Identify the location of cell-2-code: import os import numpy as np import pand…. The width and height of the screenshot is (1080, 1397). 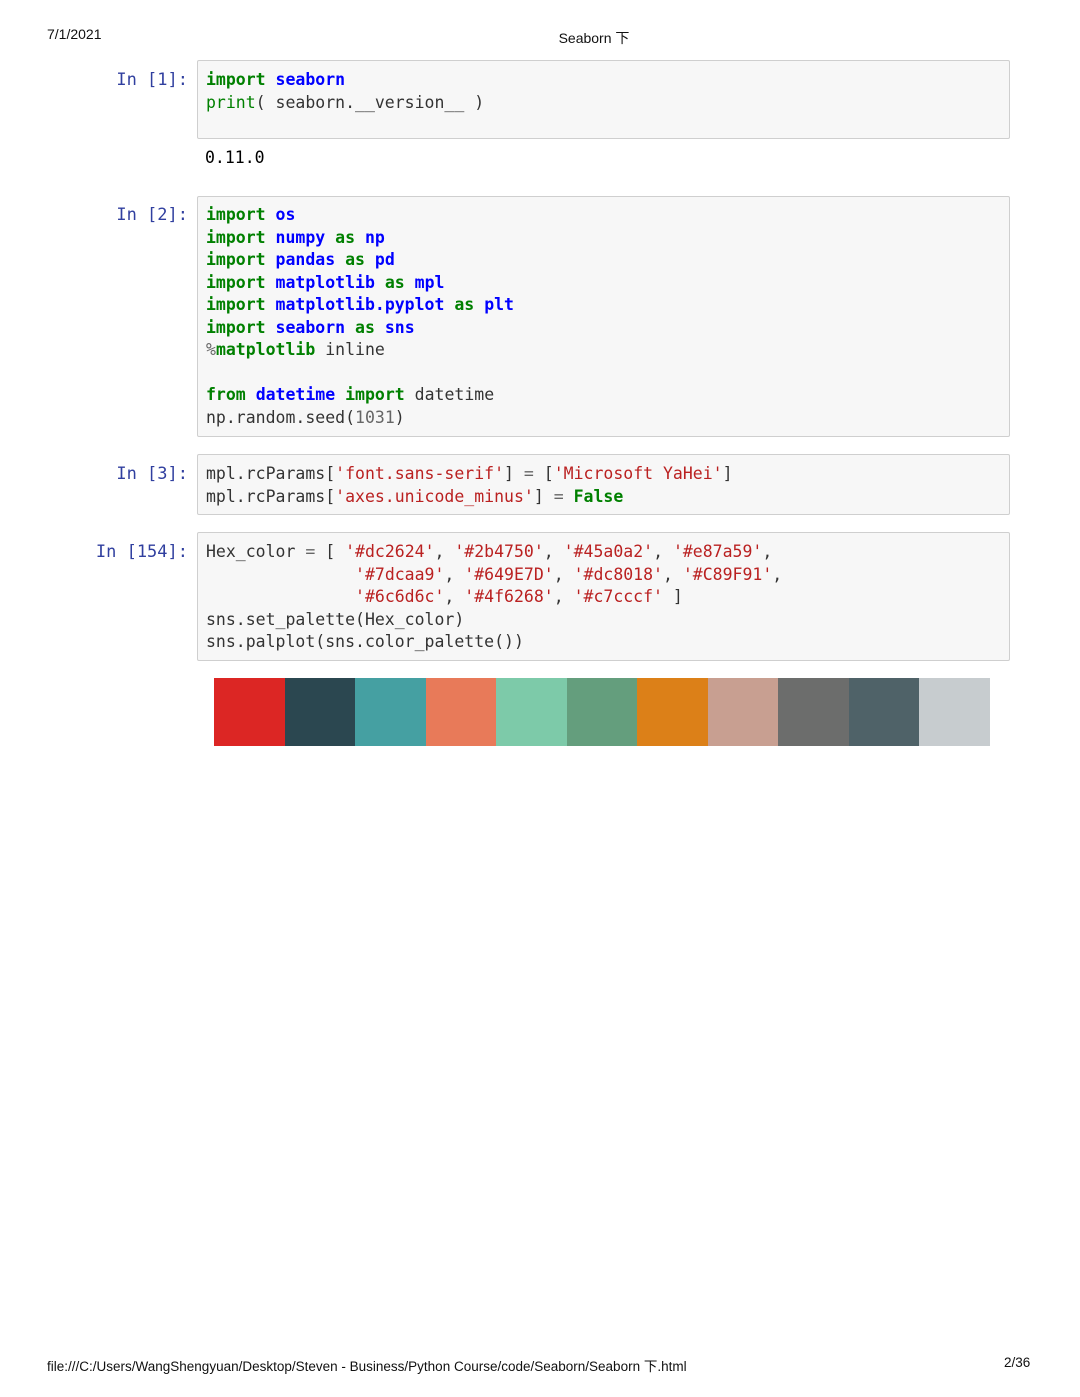
(360, 316).